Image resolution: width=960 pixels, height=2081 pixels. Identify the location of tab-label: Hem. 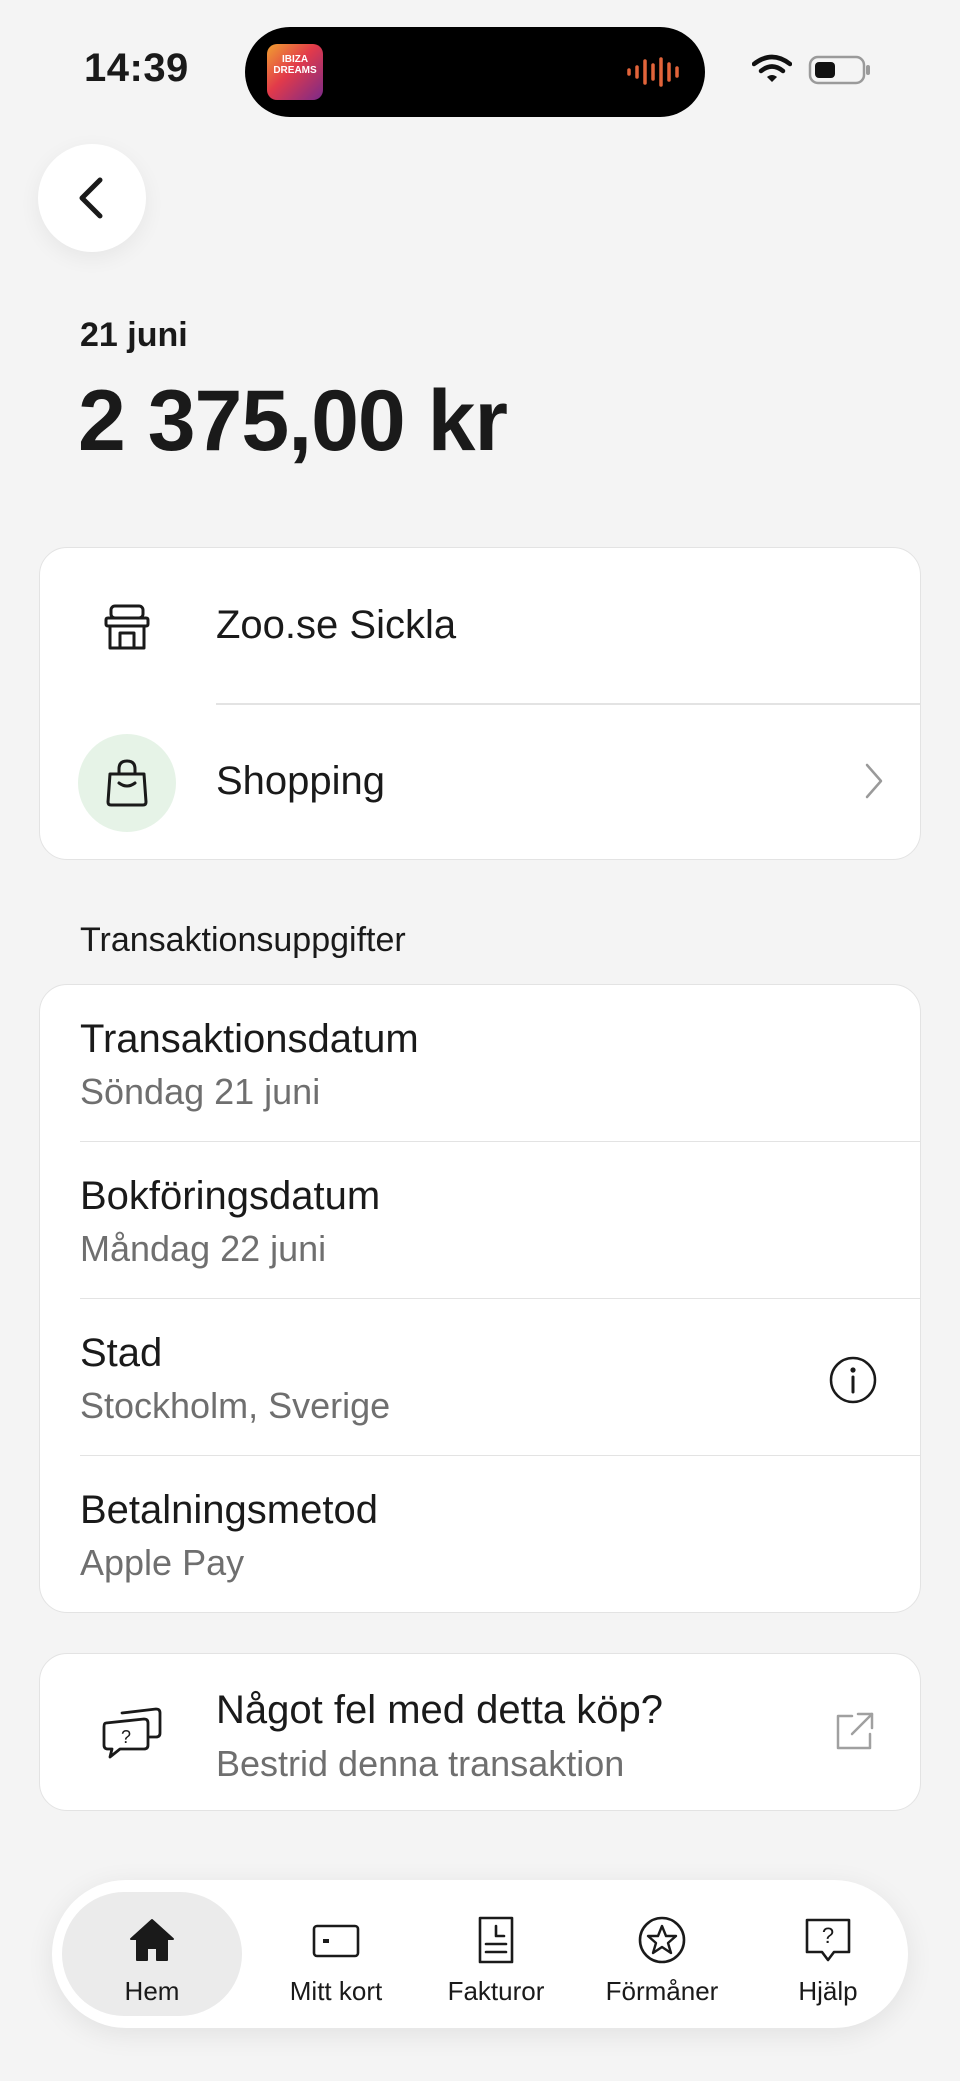
(152, 1991).